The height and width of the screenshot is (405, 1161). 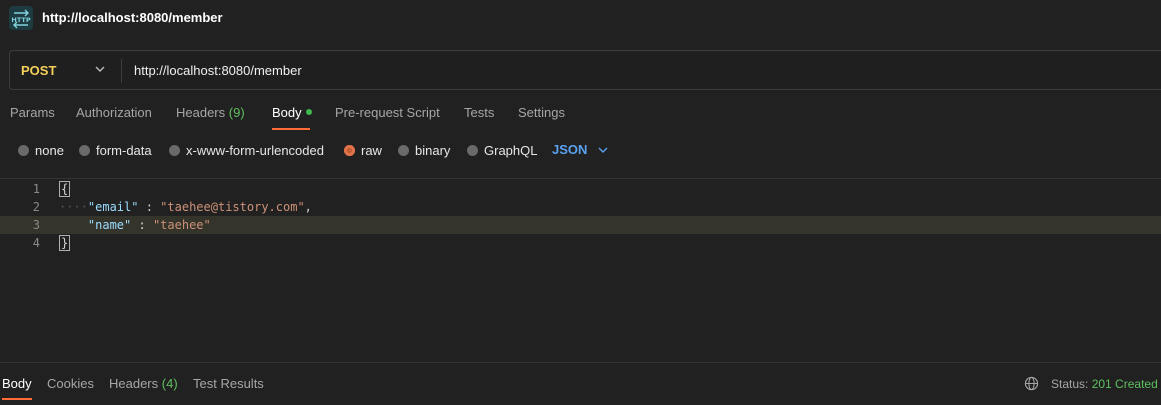 What do you see at coordinates (308, 207) in the screenshot?
I see `json-comma: ,` at bounding box center [308, 207].